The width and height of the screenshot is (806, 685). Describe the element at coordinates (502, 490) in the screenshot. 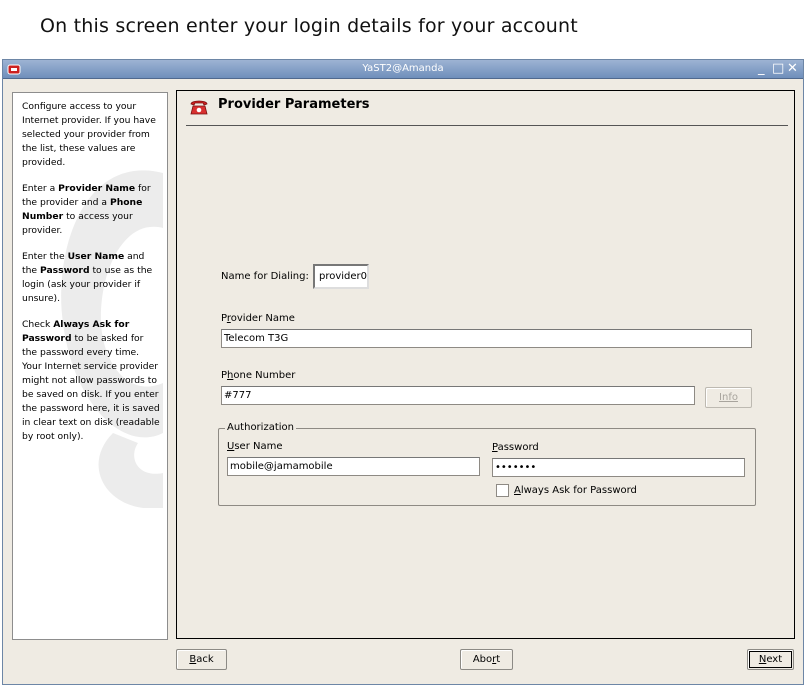

I see `always-ask-checkbox` at that location.